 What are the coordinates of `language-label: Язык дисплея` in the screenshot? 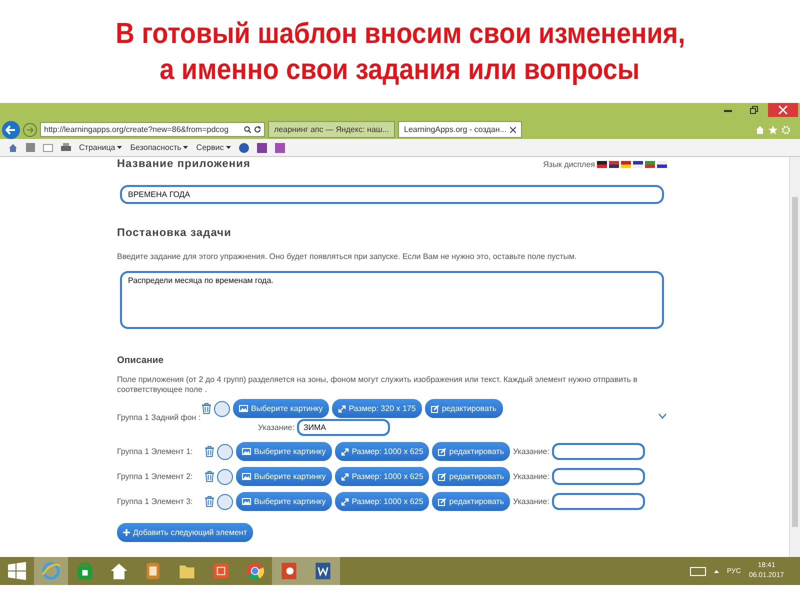 It's located at (569, 164).